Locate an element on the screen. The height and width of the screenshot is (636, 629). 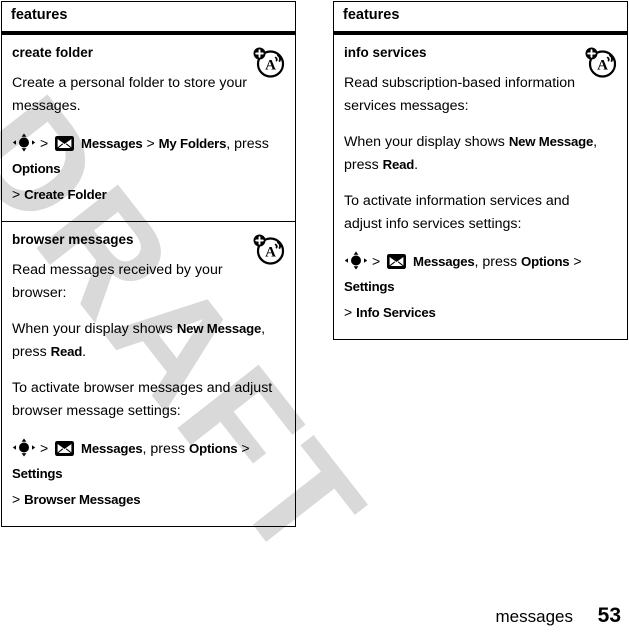
feature-paragraph: Read messages received by your browser: is located at coordinates (117, 282).